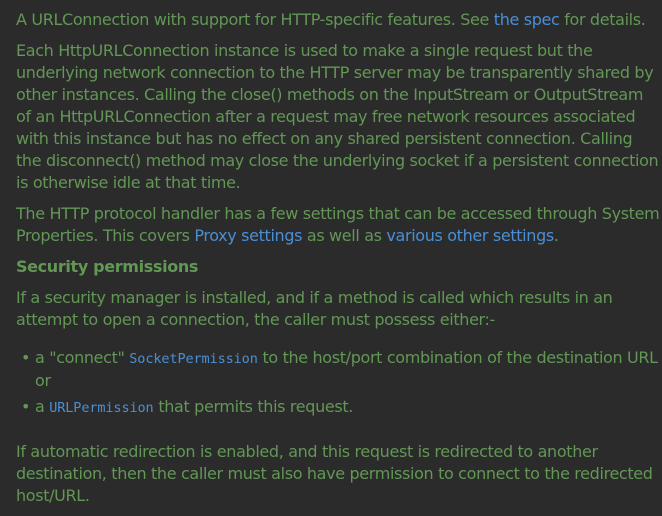 This screenshot has width=662, height=516. Describe the element at coordinates (556, 235) in the screenshot. I see `protocol-text-end: .` at that location.